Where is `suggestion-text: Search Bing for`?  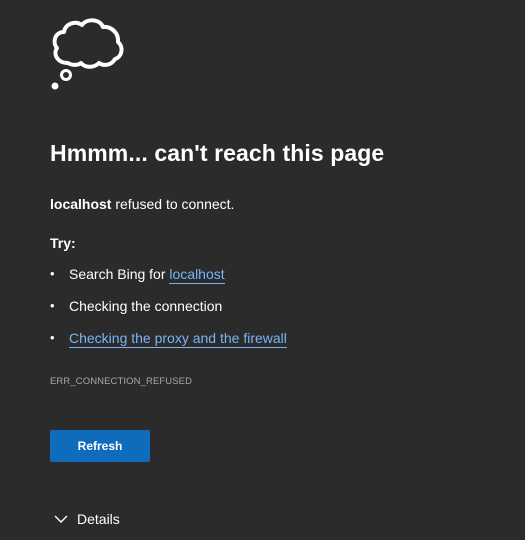
suggestion-text: Search Bing for is located at coordinates (119, 274).